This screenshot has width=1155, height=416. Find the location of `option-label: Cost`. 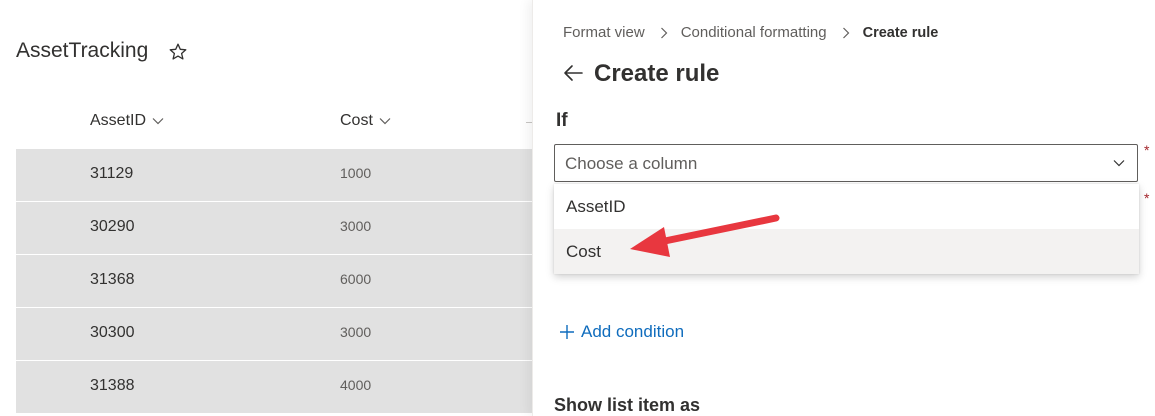

option-label: Cost is located at coordinates (583, 251).